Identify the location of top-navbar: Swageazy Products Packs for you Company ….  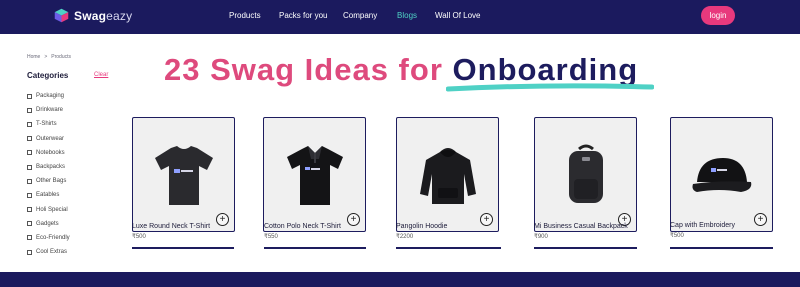
(400, 17).